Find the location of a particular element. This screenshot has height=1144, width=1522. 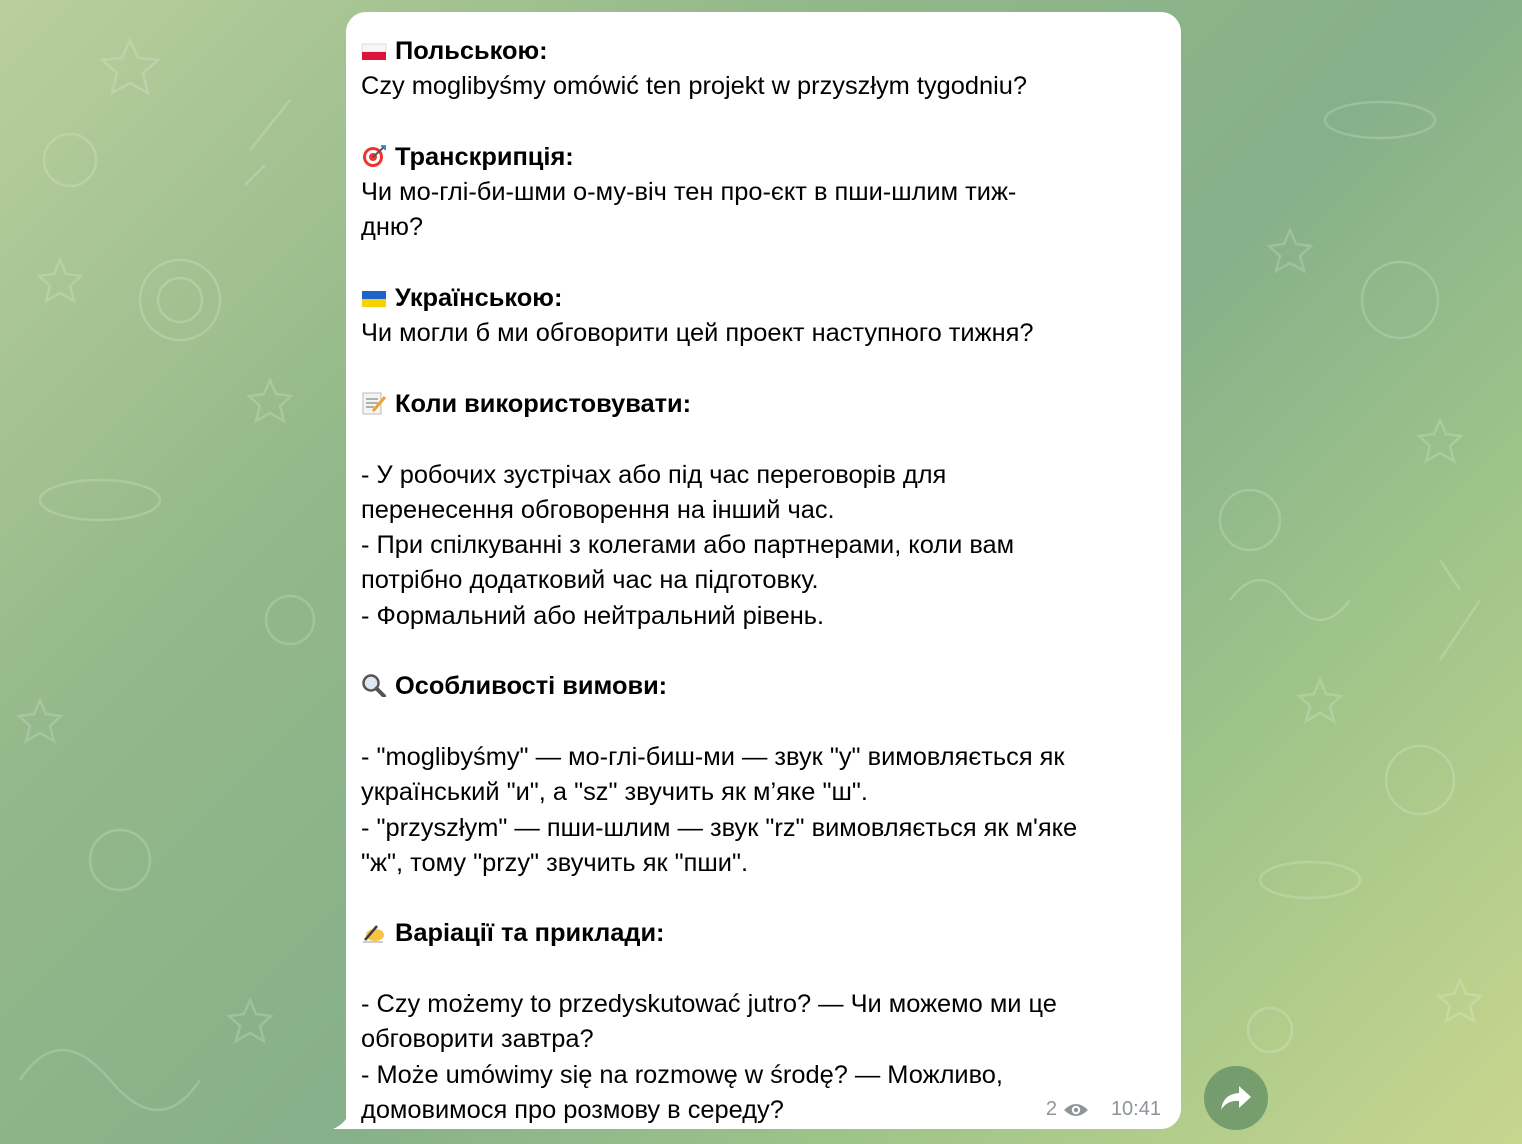

transcription-line: дню? is located at coordinates (392, 227).